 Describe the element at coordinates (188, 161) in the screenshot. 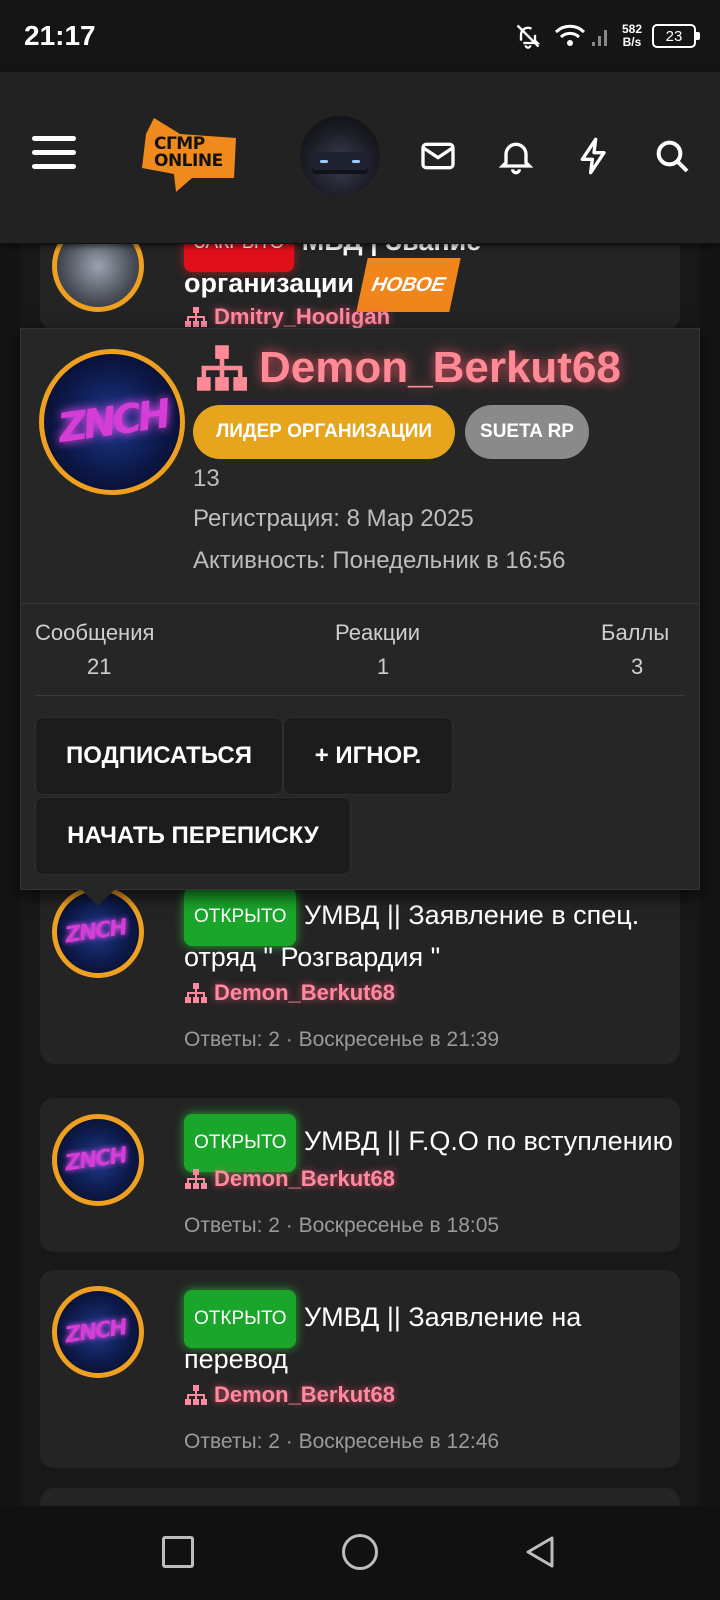

I see `logo-text-line2: ONLINE` at that location.